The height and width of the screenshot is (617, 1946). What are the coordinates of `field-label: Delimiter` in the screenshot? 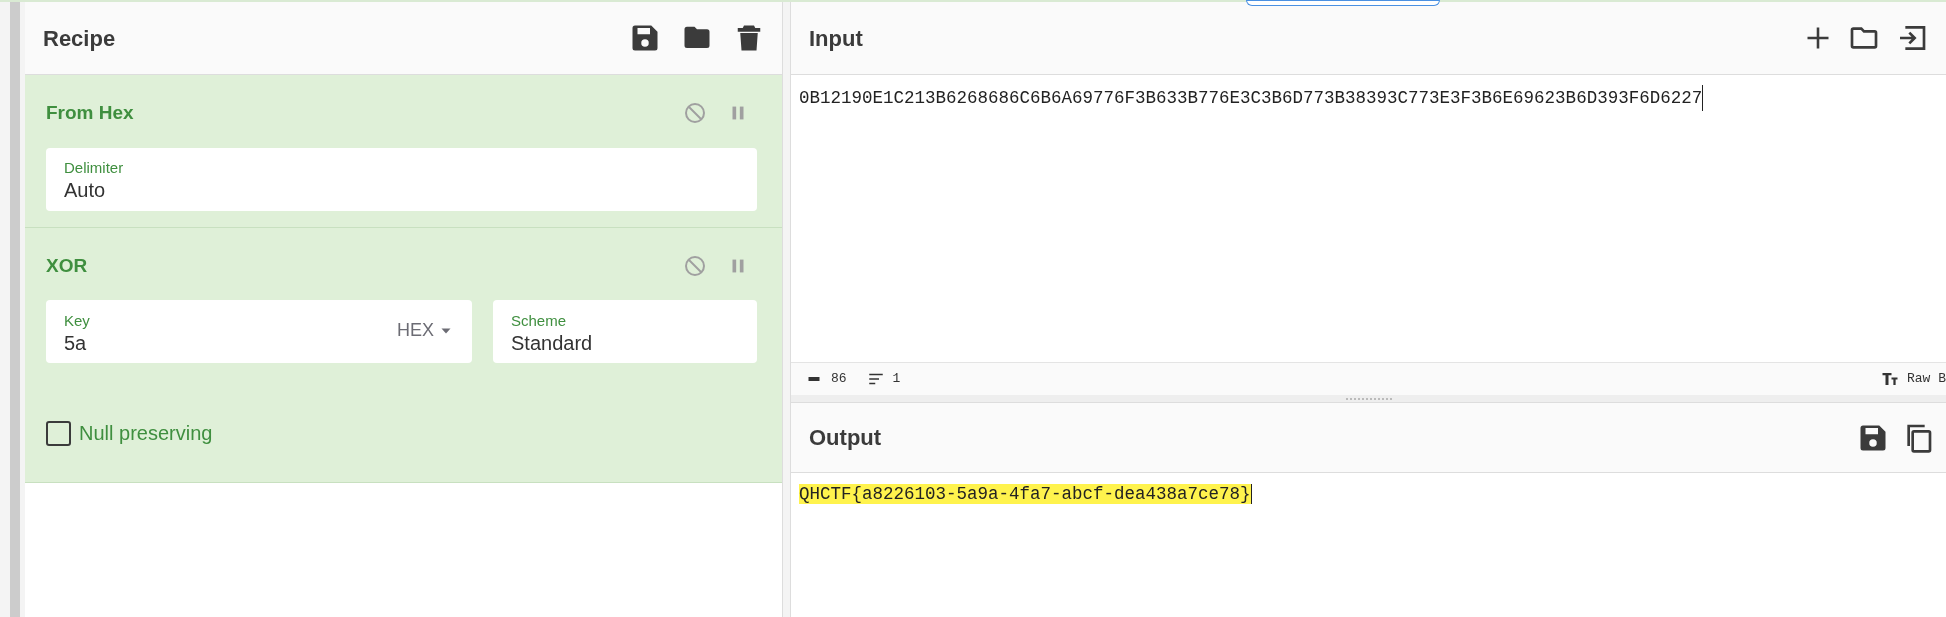 It's located at (94, 168).